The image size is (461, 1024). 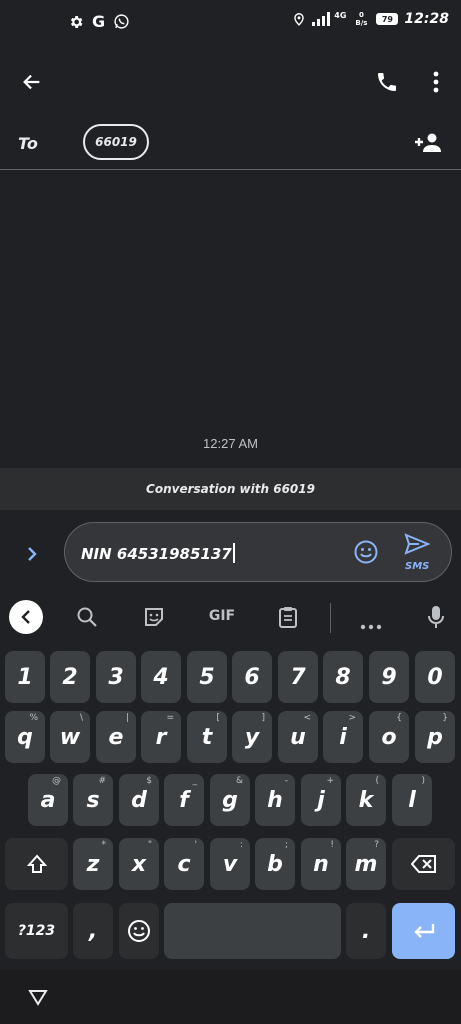 I want to click on emoji-key, so click(x=139, y=931).